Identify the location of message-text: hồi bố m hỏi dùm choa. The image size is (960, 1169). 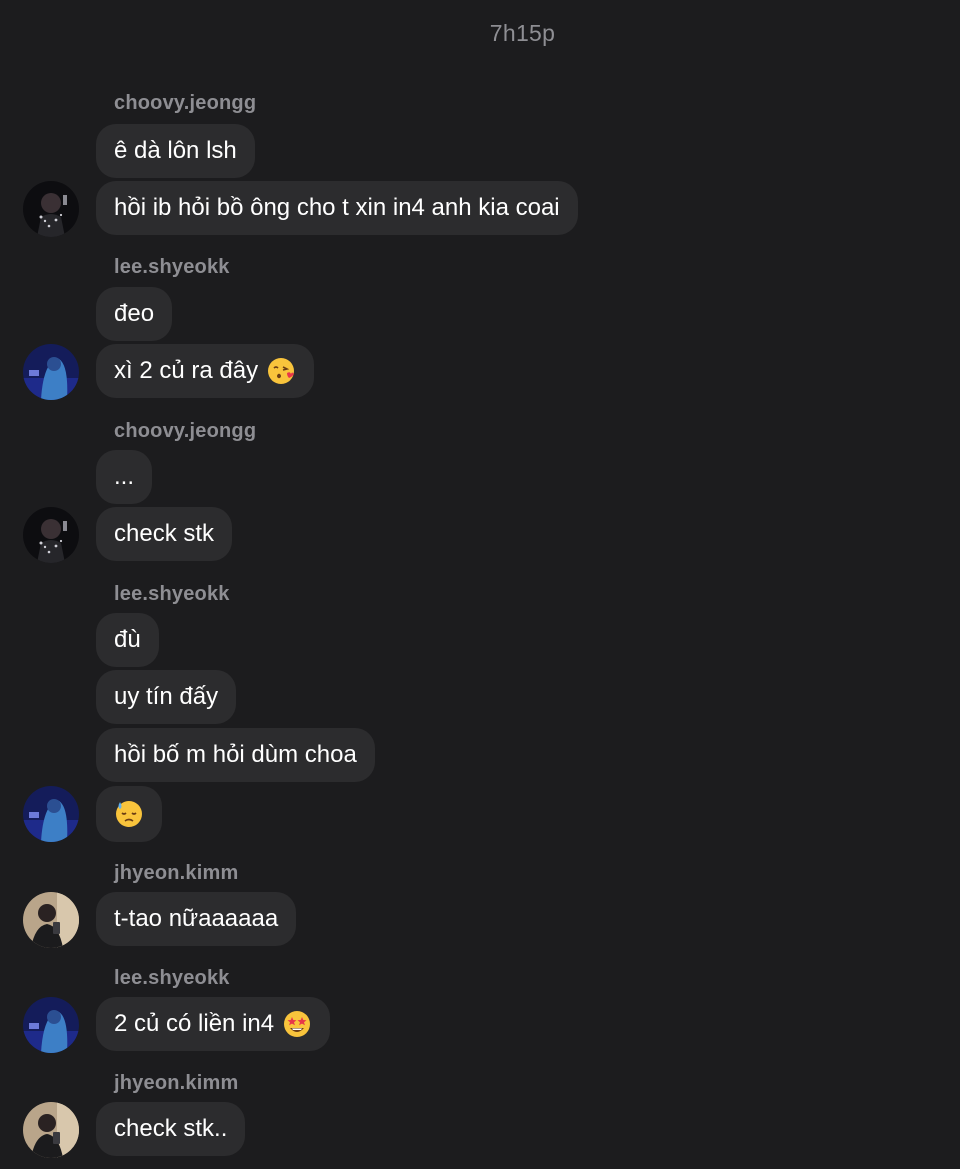
(235, 754).